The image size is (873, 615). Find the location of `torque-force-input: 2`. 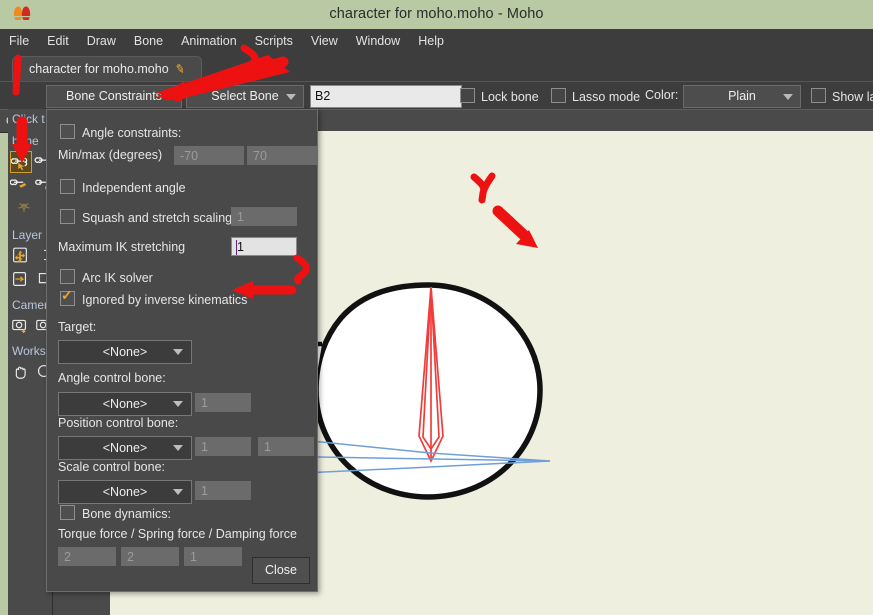

torque-force-input: 2 is located at coordinates (87, 556).